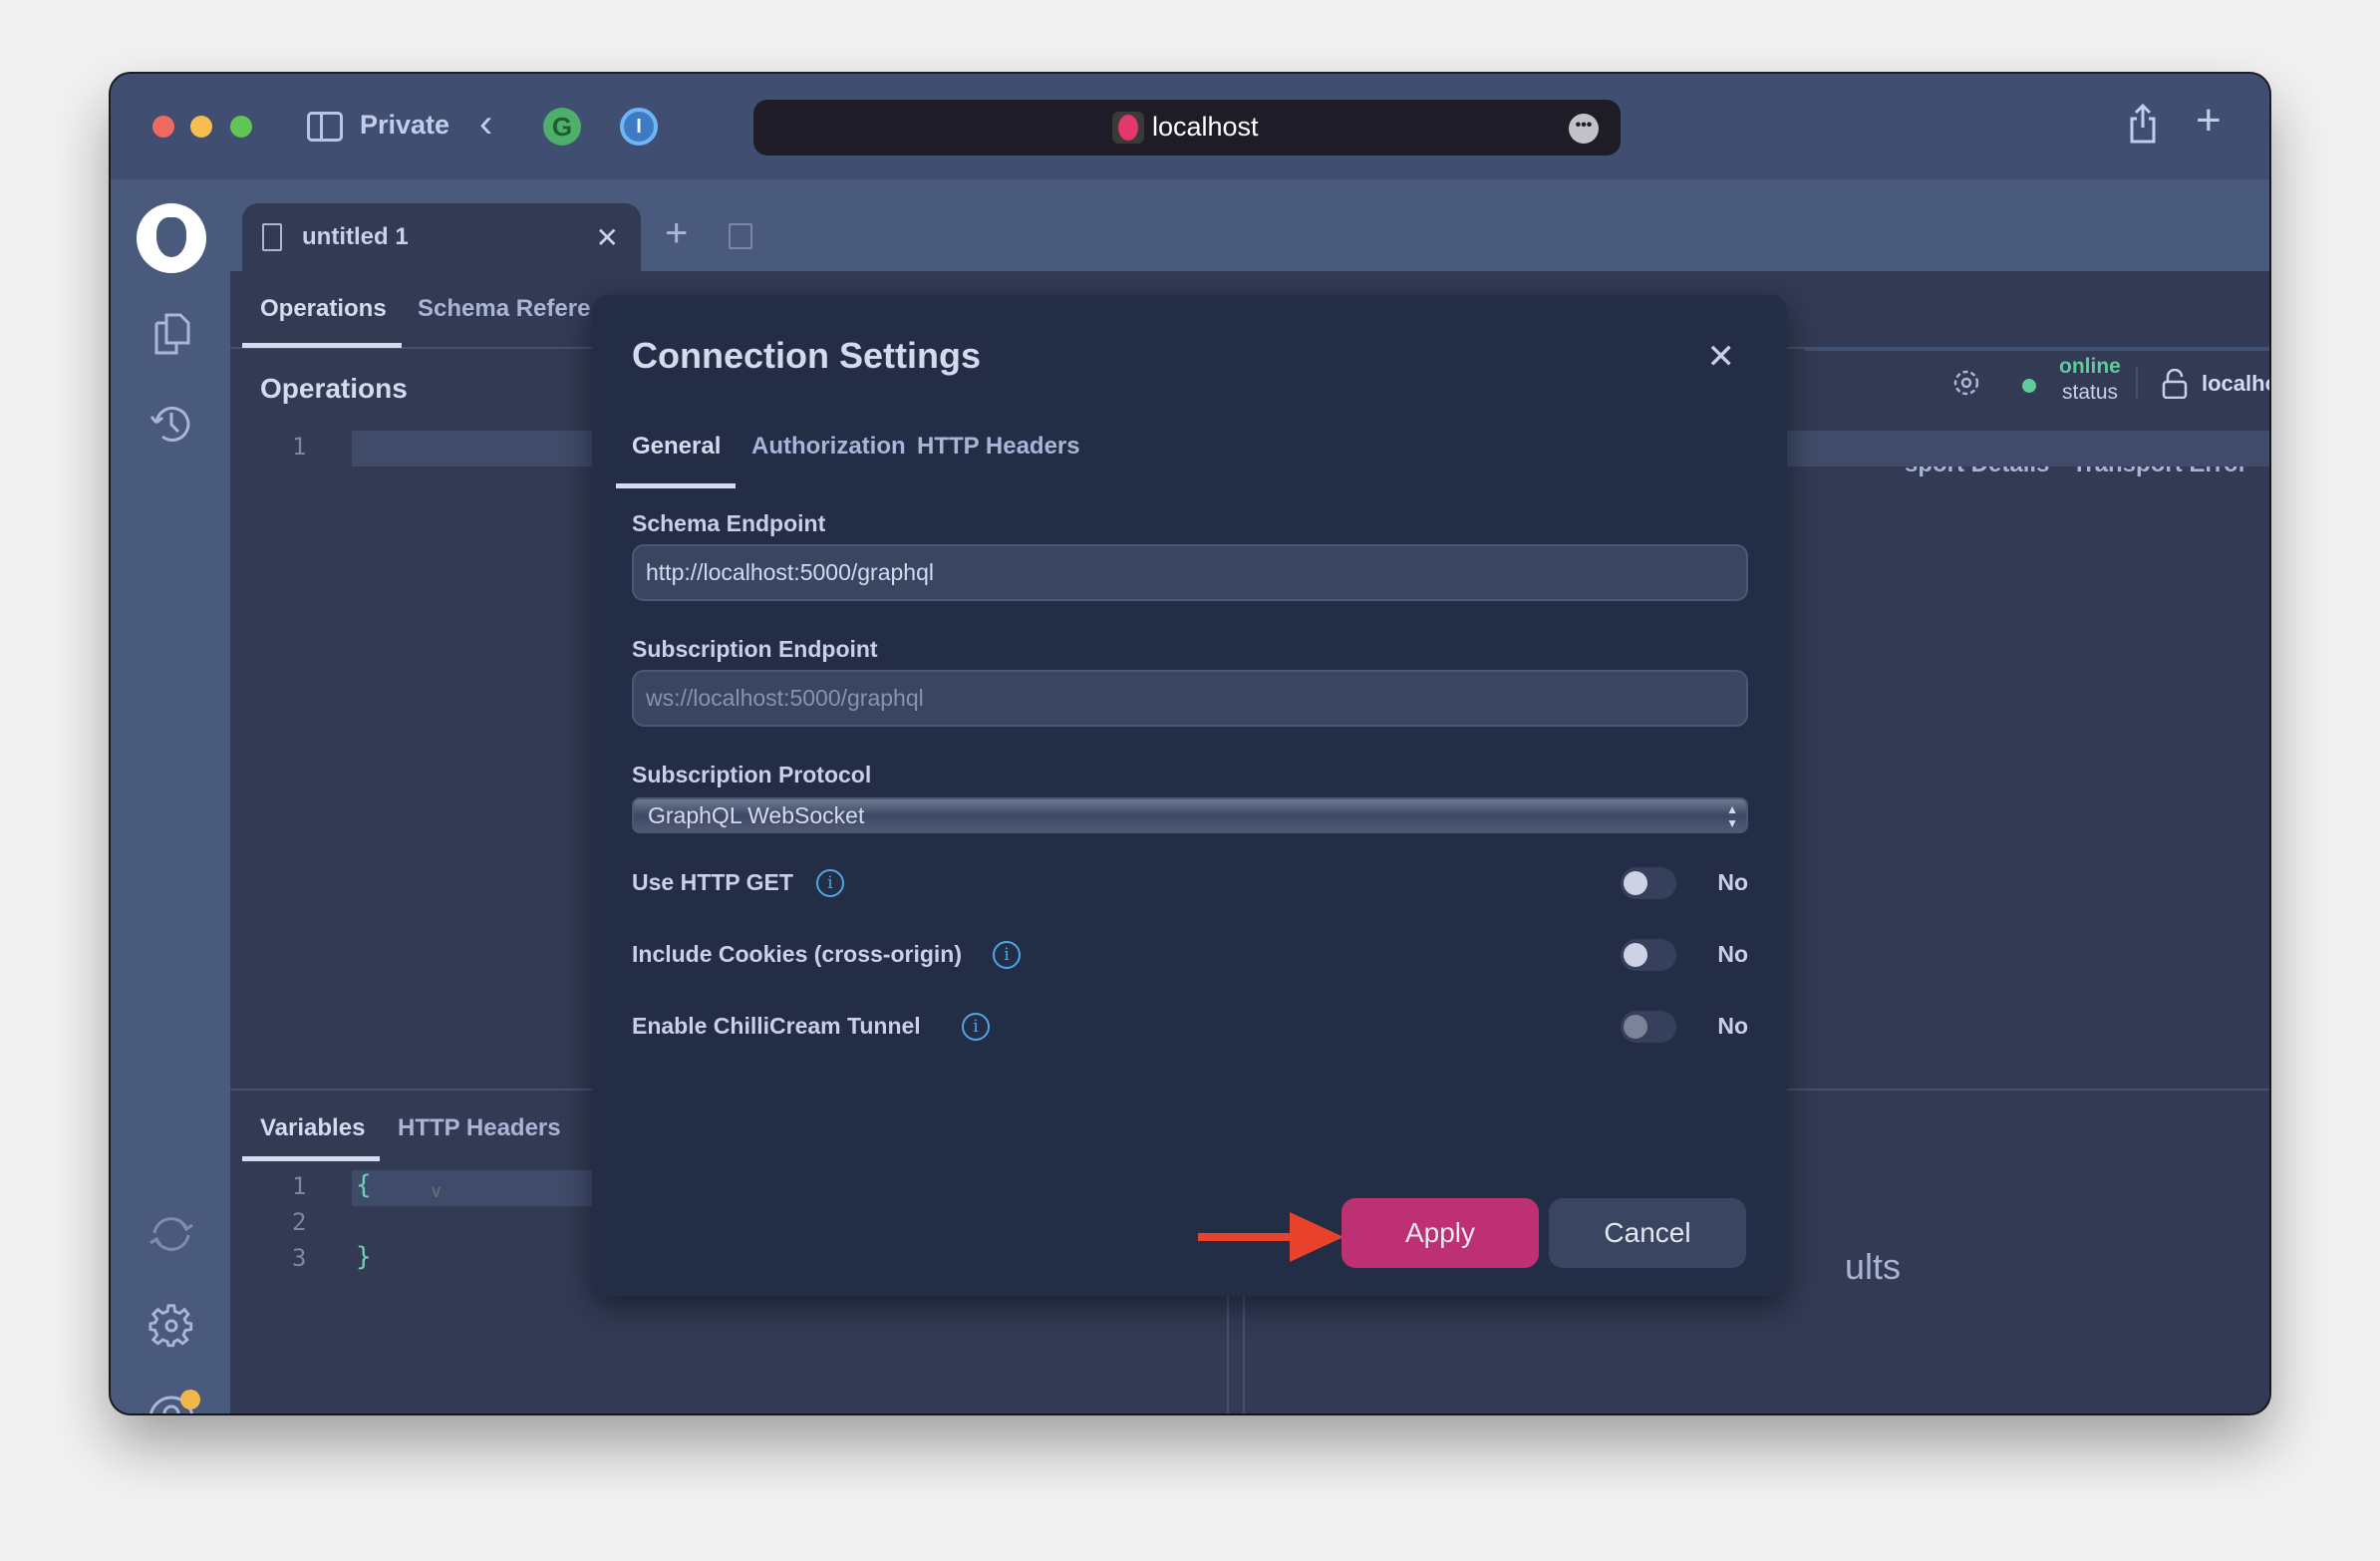 The image size is (2380, 1561). I want to click on add-document-icon: +, so click(676, 233).